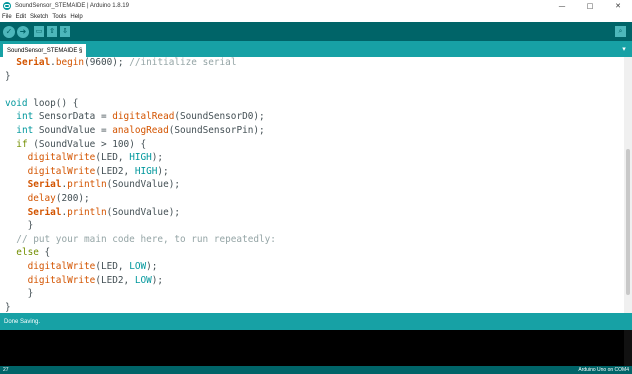  I want to click on close-button: ✕, so click(618, 6).